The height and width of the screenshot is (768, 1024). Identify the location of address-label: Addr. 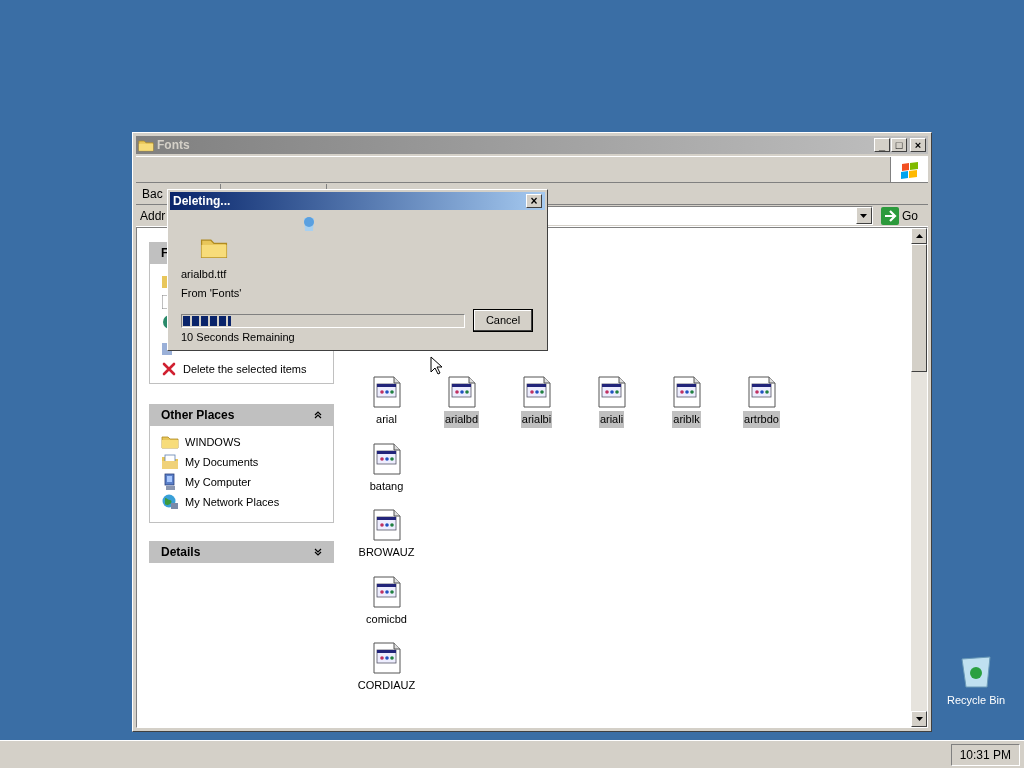
(153, 216).